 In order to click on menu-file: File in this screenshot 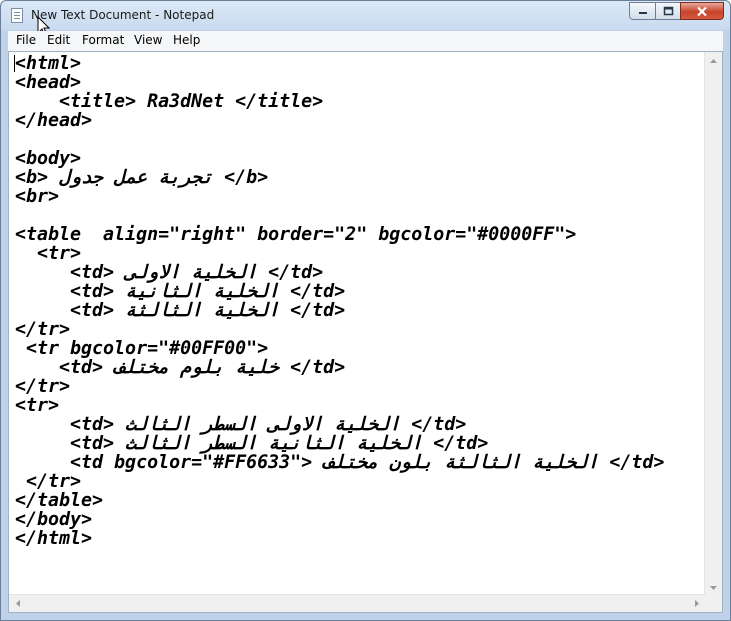, I will do `click(26, 40)`.